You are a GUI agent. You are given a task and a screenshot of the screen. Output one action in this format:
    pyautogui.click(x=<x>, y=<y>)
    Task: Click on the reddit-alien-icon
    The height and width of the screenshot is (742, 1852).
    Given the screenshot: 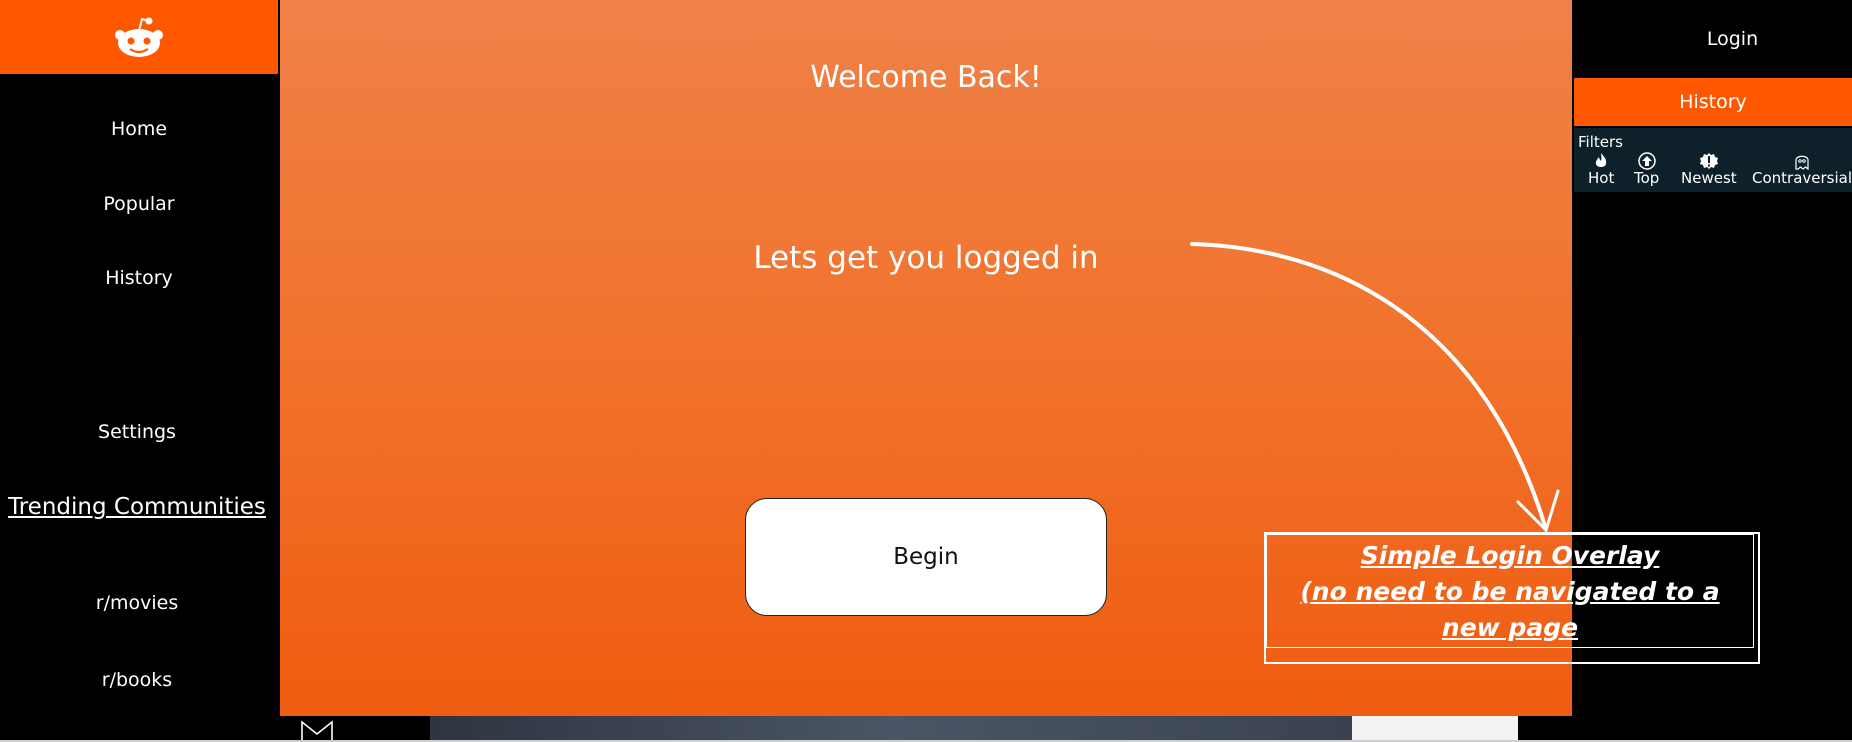 What is the action you would take?
    pyautogui.click(x=139, y=37)
    